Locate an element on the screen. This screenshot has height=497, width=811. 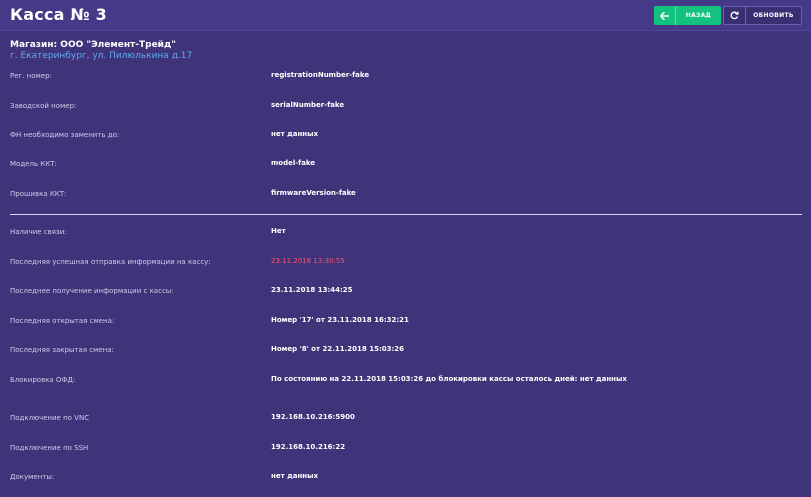
status-label: Последняя закрытая смена: is located at coordinates (62, 350).